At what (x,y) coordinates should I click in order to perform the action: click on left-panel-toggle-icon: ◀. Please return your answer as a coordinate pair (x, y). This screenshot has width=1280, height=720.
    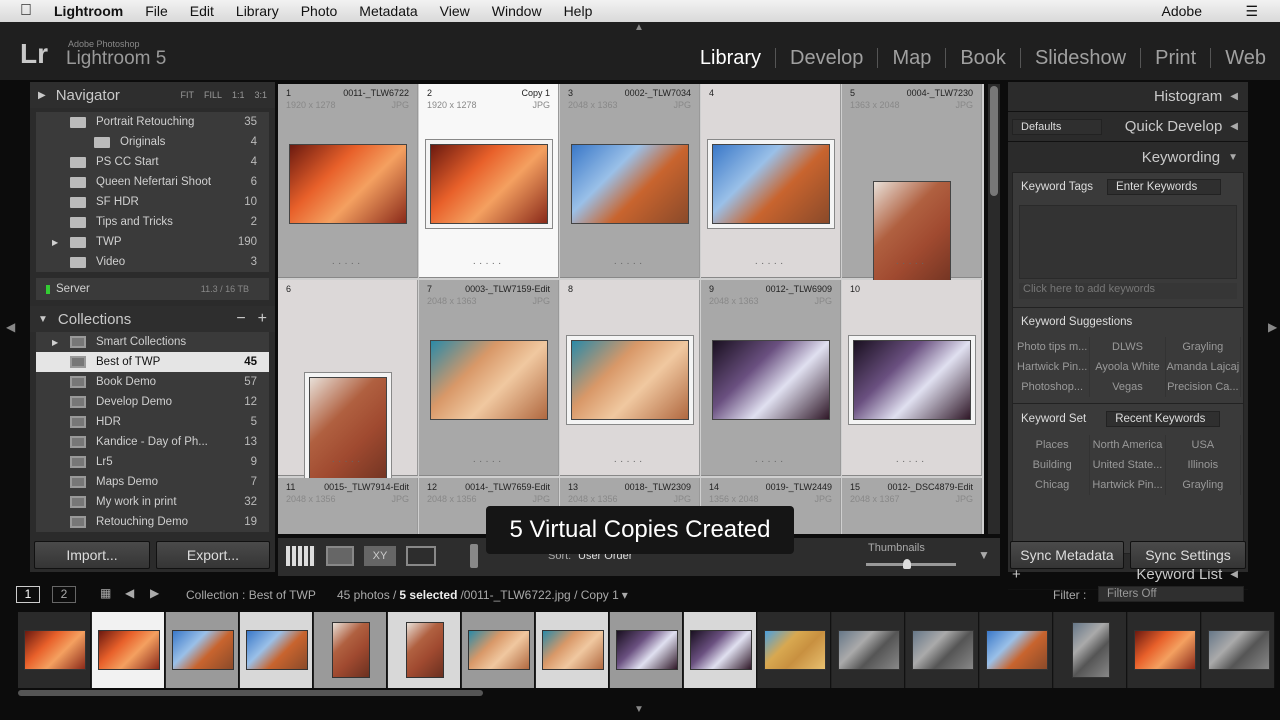
    Looking at the image, I should click on (10, 327).